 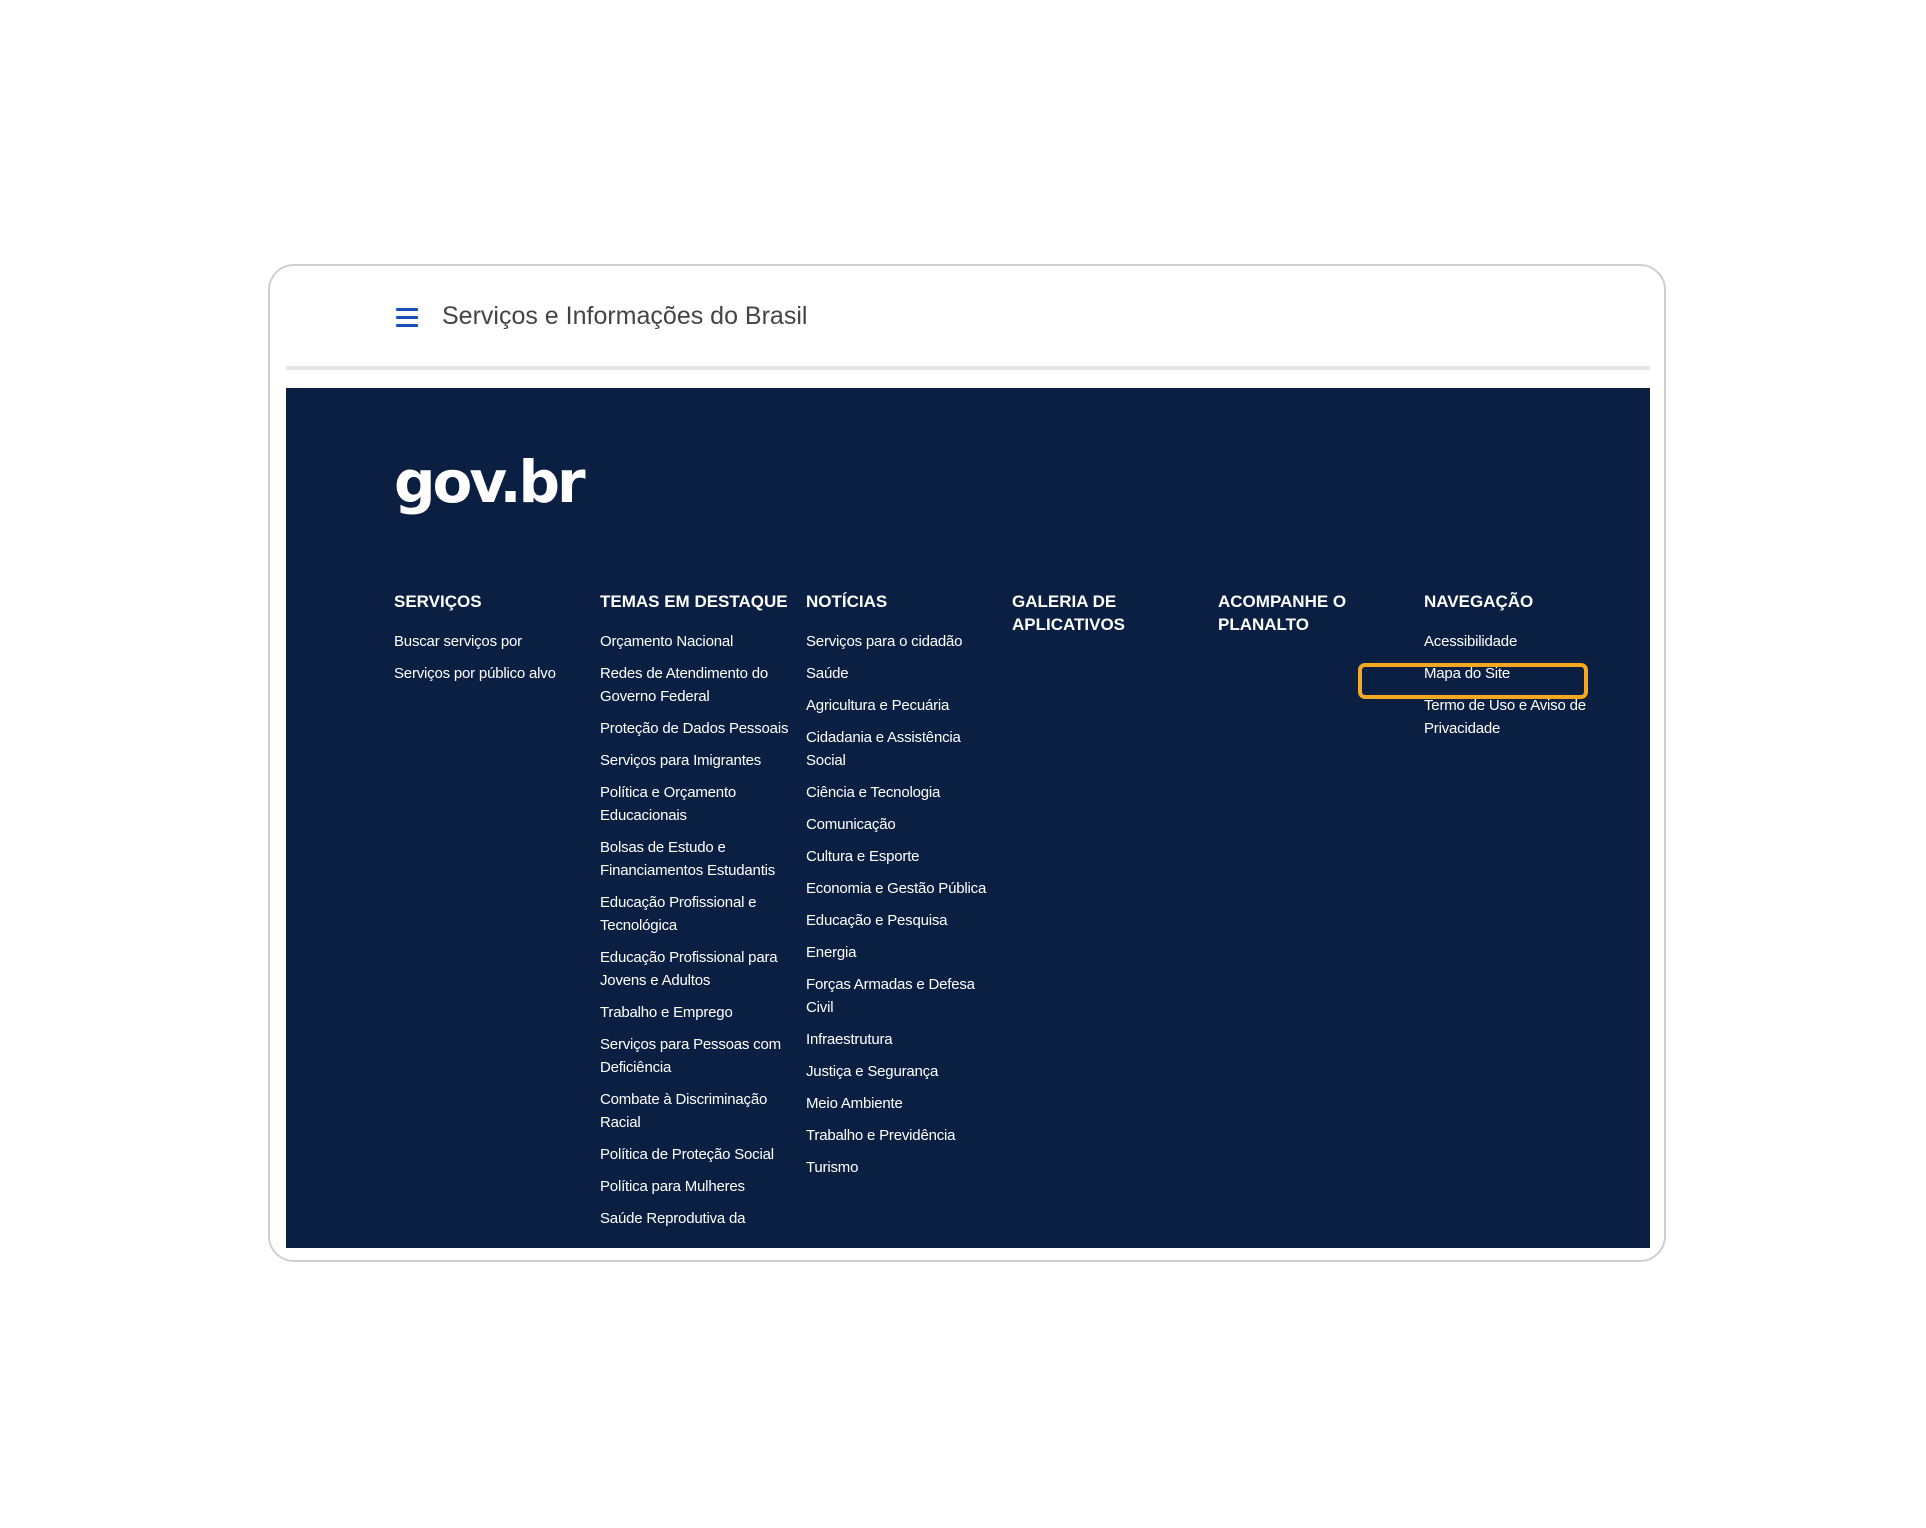 What do you see at coordinates (827, 673) in the screenshot?
I see `footer-link: Saúde` at bounding box center [827, 673].